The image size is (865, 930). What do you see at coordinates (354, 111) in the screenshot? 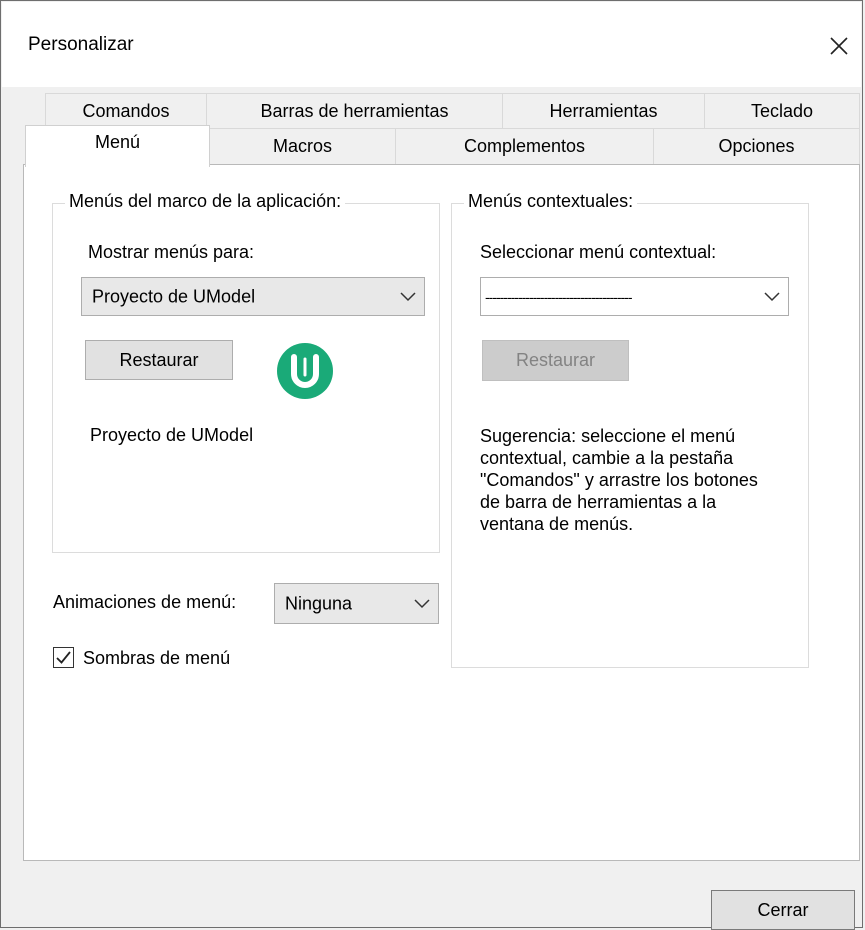
I see `tab-barras-de-herramientas: Barras de herramientas` at bounding box center [354, 111].